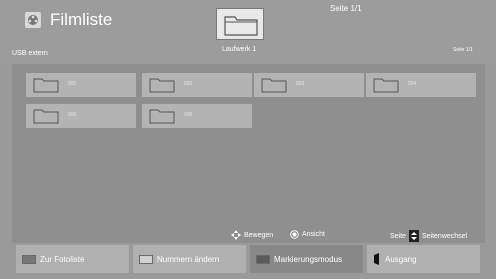 This screenshot has width=496, height=279. I want to click on move-hint: Bewegen, so click(252, 235).